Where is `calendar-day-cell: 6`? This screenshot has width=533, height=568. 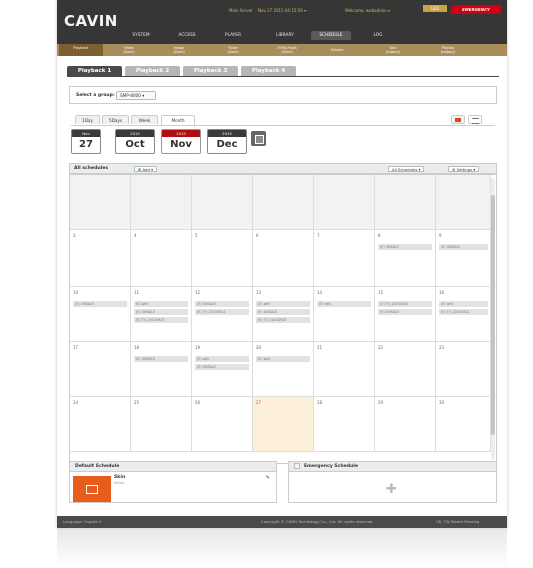
calendar-day-cell: 6 is located at coordinates (283, 258).